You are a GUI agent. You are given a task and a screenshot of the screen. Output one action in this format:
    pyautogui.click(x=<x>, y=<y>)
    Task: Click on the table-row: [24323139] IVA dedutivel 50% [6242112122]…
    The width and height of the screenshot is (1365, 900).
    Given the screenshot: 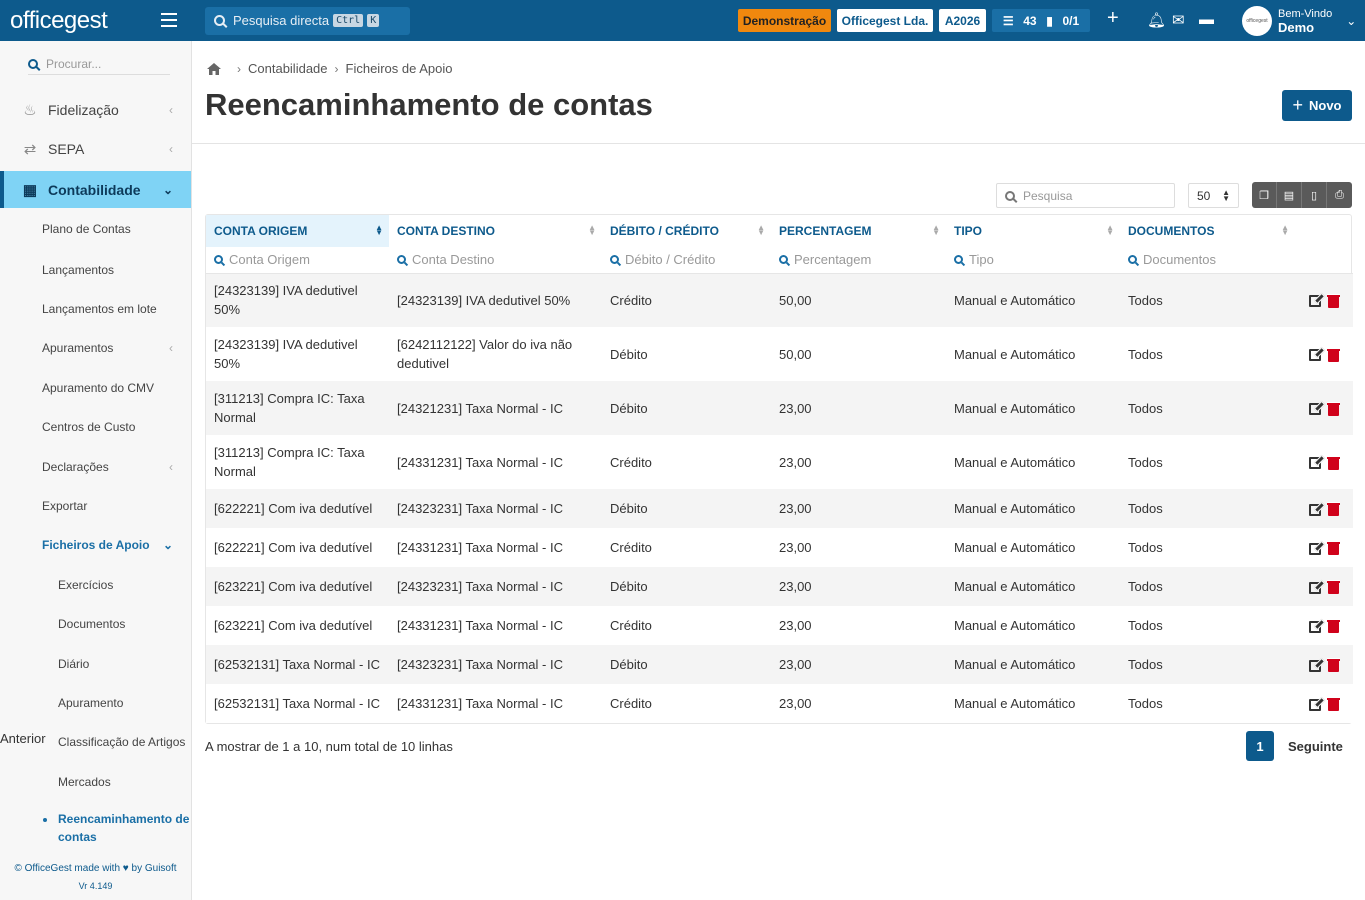 What is the action you would take?
    pyautogui.click(x=779, y=354)
    